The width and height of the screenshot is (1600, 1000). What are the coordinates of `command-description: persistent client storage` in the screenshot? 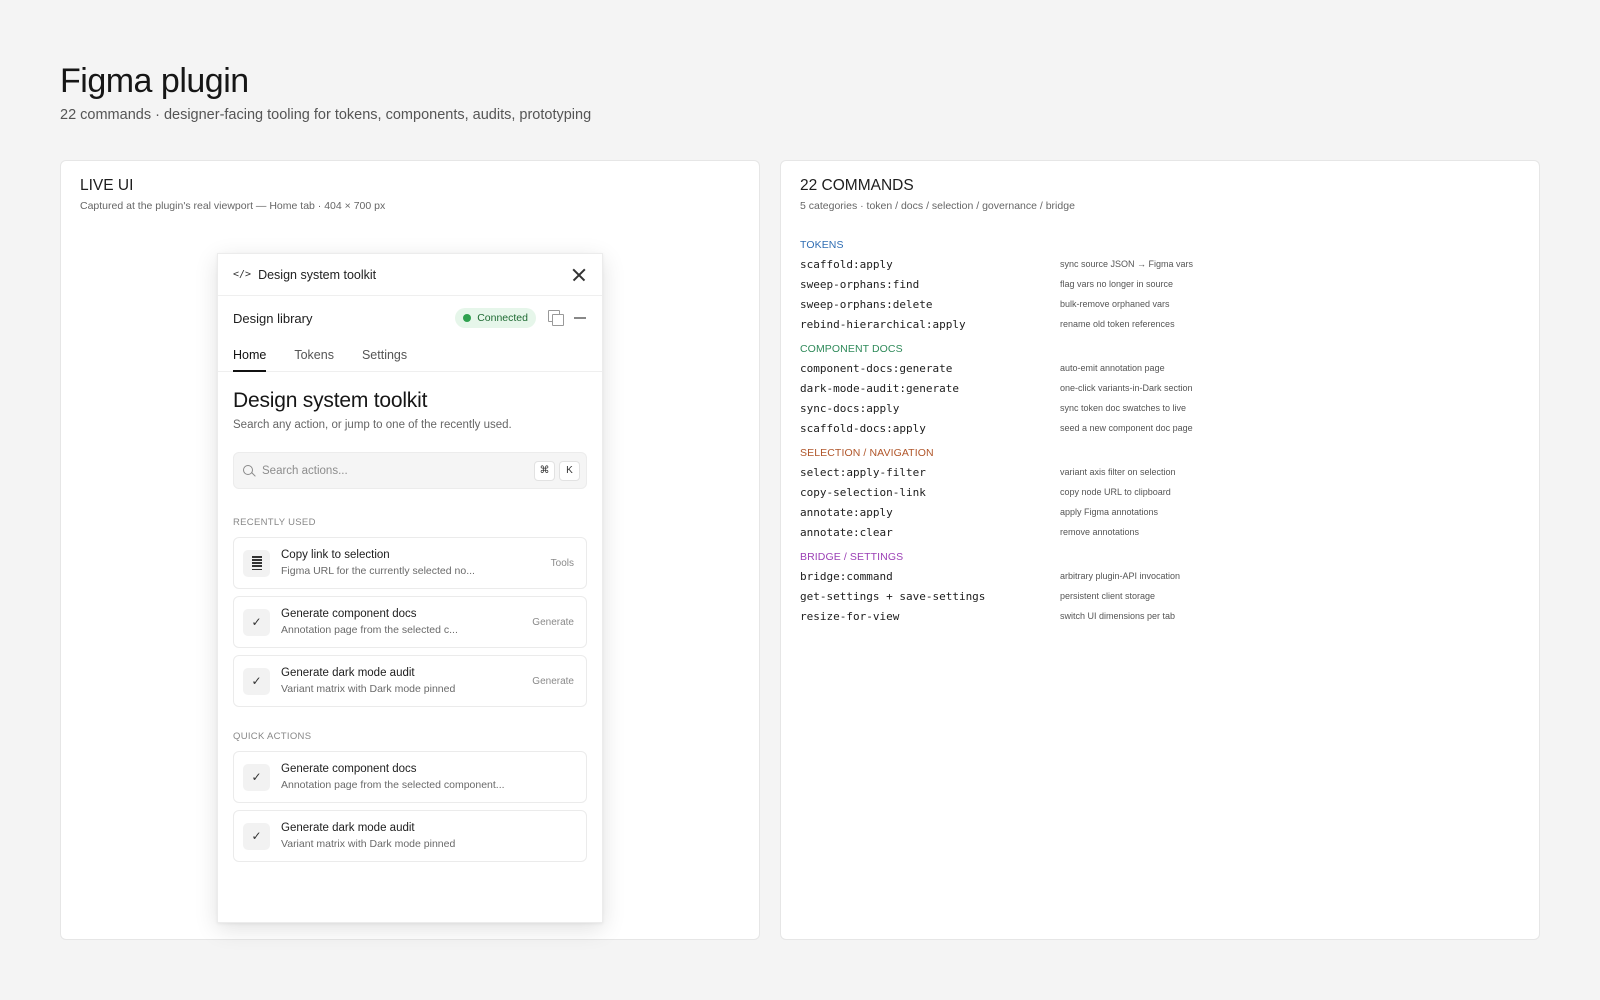 It's located at (1108, 596).